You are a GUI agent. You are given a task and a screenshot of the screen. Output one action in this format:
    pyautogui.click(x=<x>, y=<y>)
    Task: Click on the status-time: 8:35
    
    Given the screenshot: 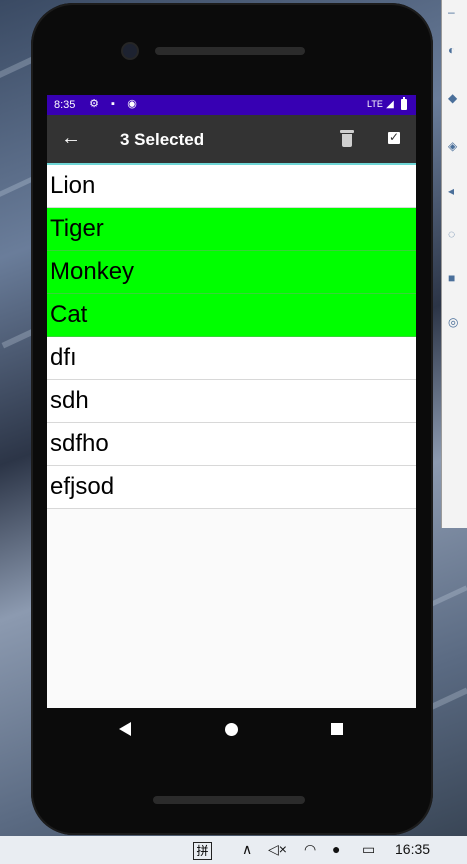 What is the action you would take?
    pyautogui.click(x=65, y=105)
    